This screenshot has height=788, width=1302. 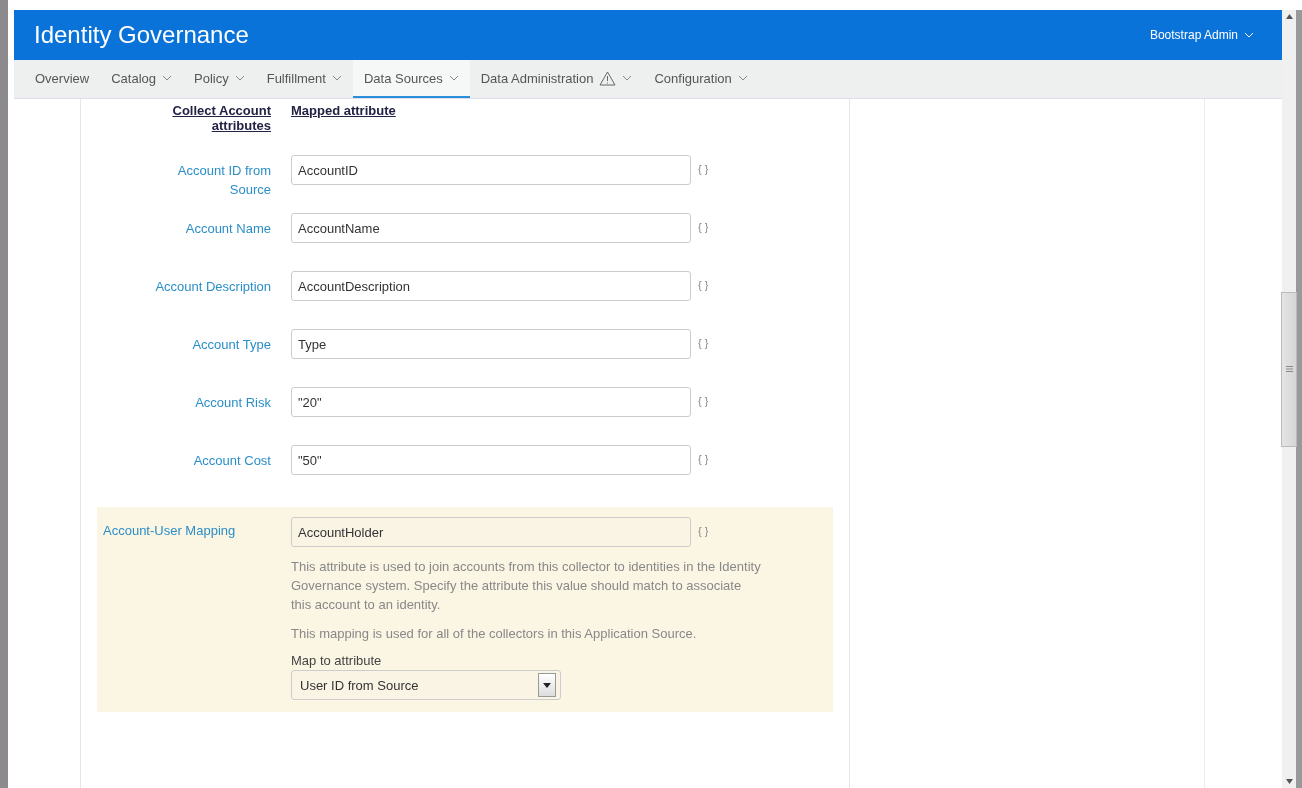 I want to click on field-label: Account Description, so click(x=213, y=287).